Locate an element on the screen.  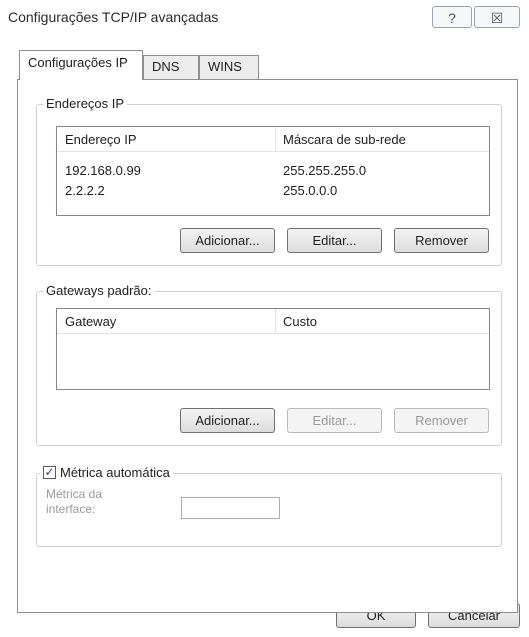
ip-cell: 192.168.0.99 is located at coordinates (103, 170).